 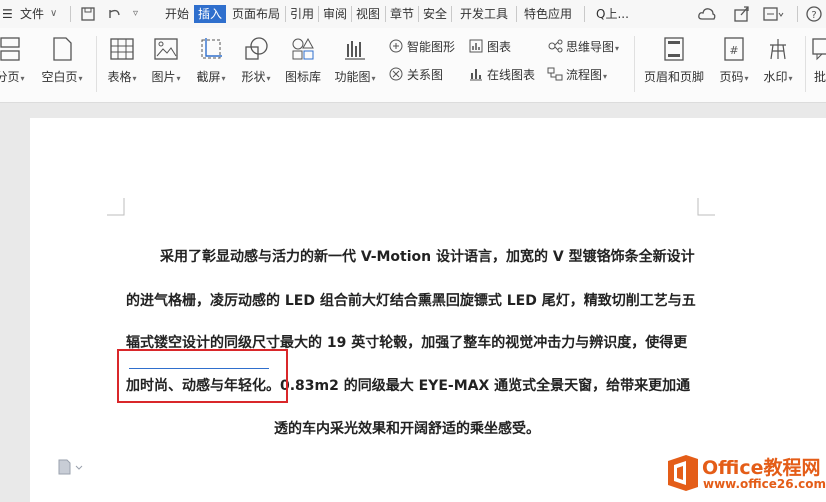 I want to click on tab-view: 视图, so click(x=368, y=14).